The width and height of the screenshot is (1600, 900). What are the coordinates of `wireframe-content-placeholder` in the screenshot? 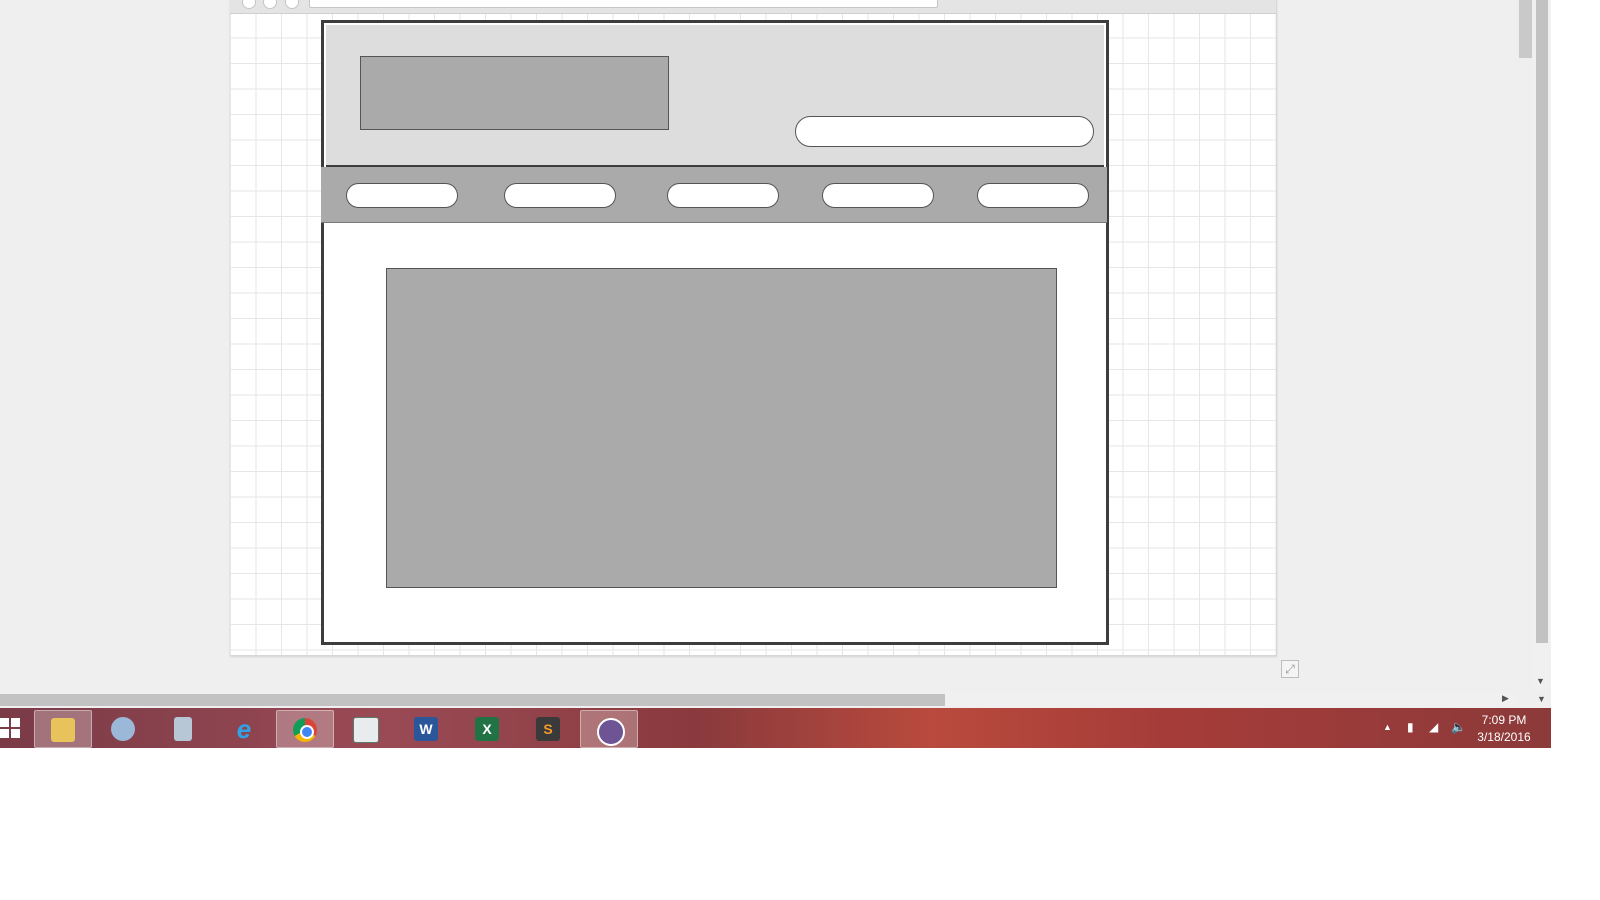 It's located at (721, 428).